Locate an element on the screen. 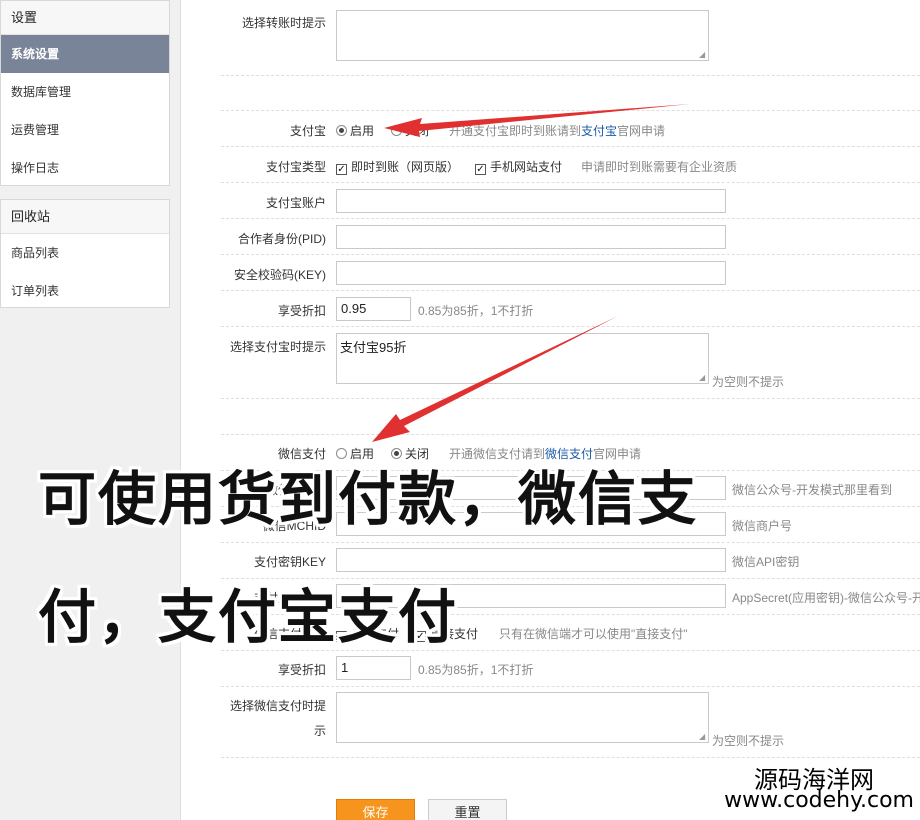 This screenshot has width=920, height=820. alipay-tip-label: 选择支付宝时提示 is located at coordinates (277, 347).